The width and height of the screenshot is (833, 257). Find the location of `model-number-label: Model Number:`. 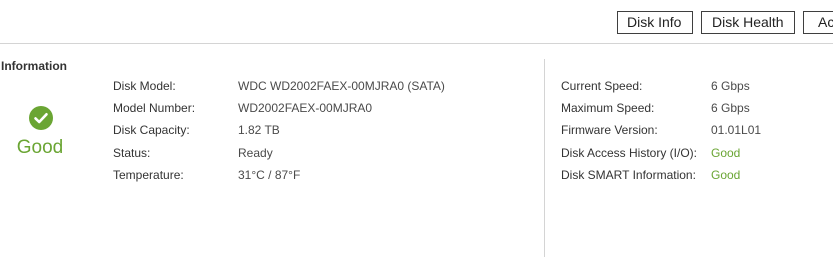

model-number-label: Model Number: is located at coordinates (154, 108).